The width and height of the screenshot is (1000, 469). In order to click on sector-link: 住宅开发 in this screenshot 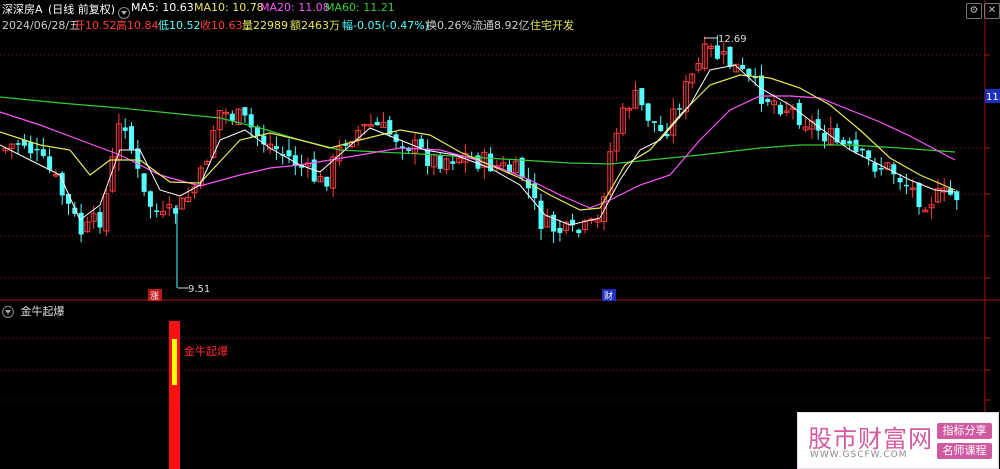, I will do `click(552, 25)`.